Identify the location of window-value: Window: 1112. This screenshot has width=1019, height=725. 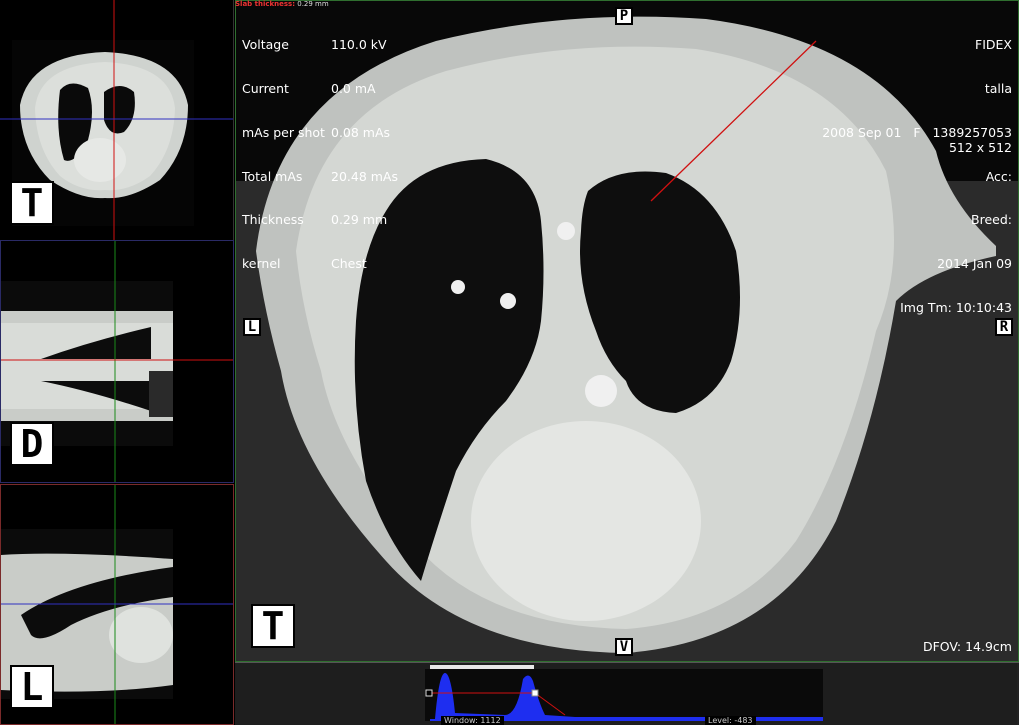
(472, 720).